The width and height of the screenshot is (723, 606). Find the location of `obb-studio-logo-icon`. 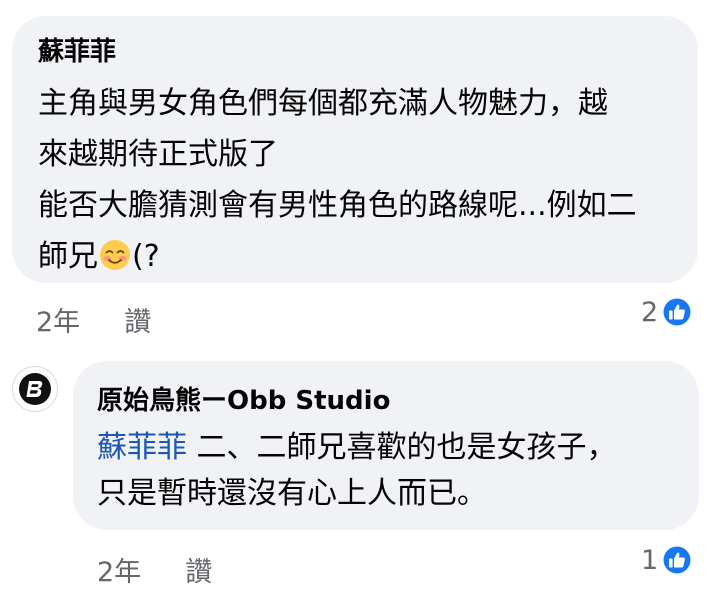

obb-studio-logo-icon is located at coordinates (35, 389).